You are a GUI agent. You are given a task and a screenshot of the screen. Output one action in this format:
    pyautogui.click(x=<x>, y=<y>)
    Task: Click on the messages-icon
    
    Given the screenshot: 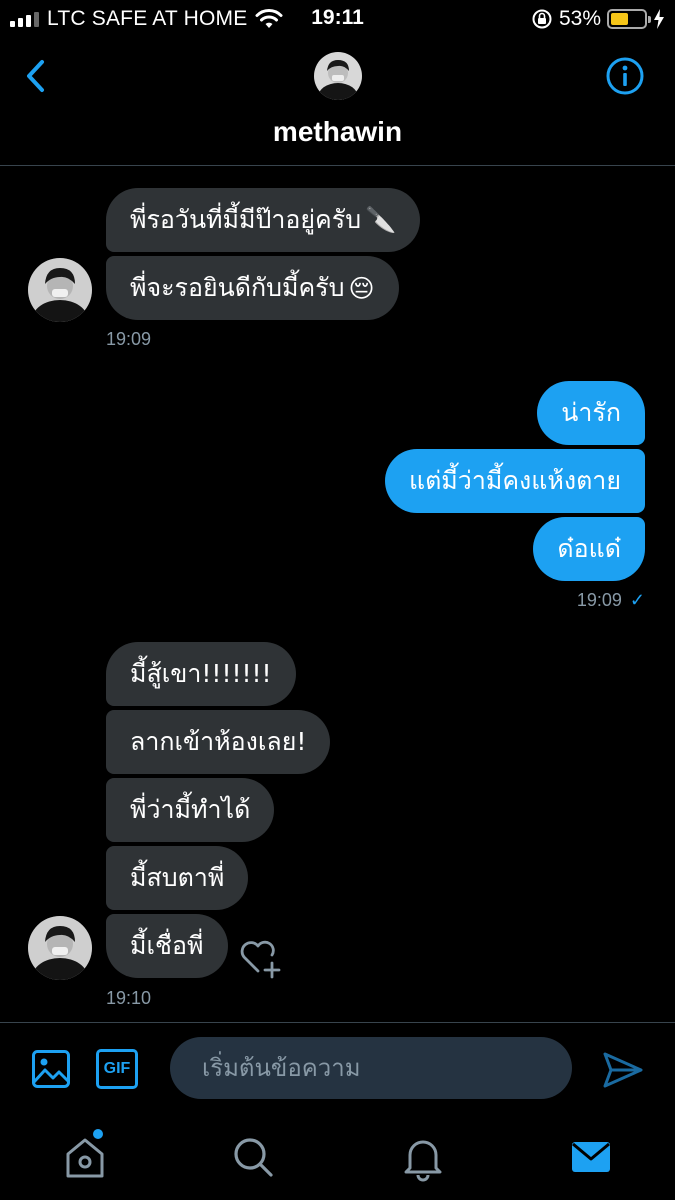 What is the action you would take?
    pyautogui.click(x=591, y=1157)
    